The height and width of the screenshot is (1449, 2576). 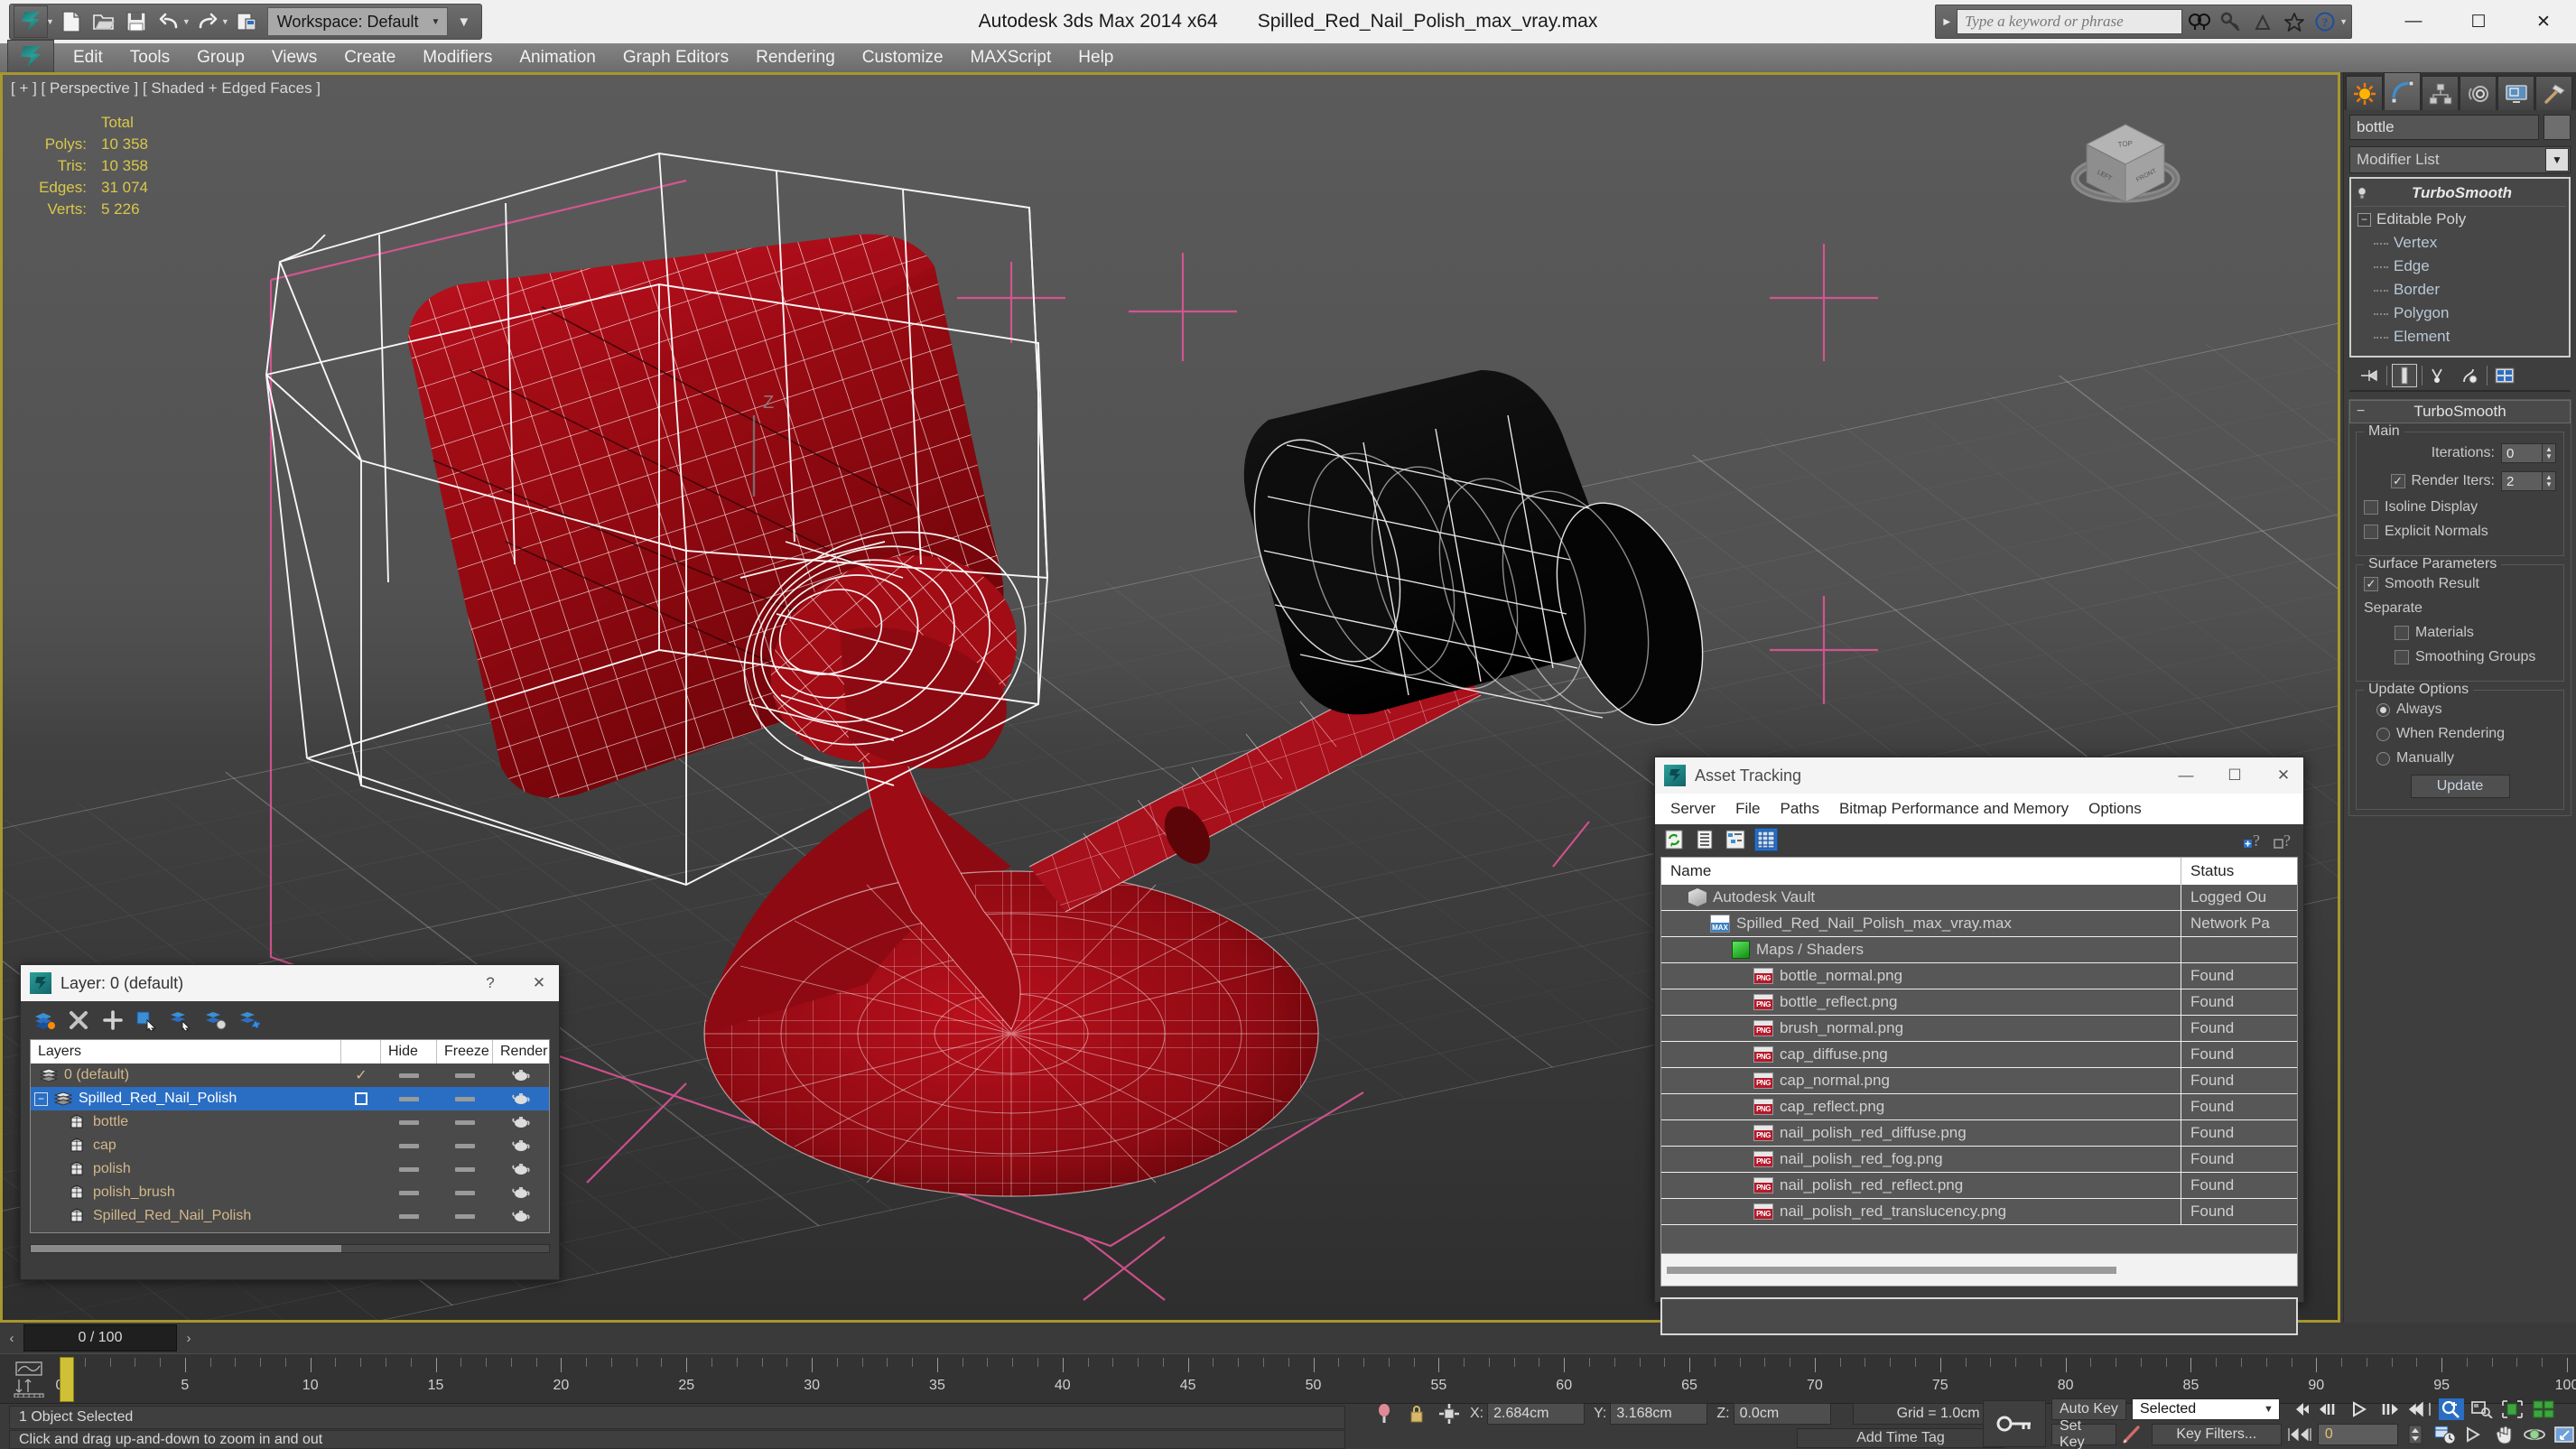 What do you see at coordinates (186, 1248) in the screenshot?
I see `scrollbar-thumb` at bounding box center [186, 1248].